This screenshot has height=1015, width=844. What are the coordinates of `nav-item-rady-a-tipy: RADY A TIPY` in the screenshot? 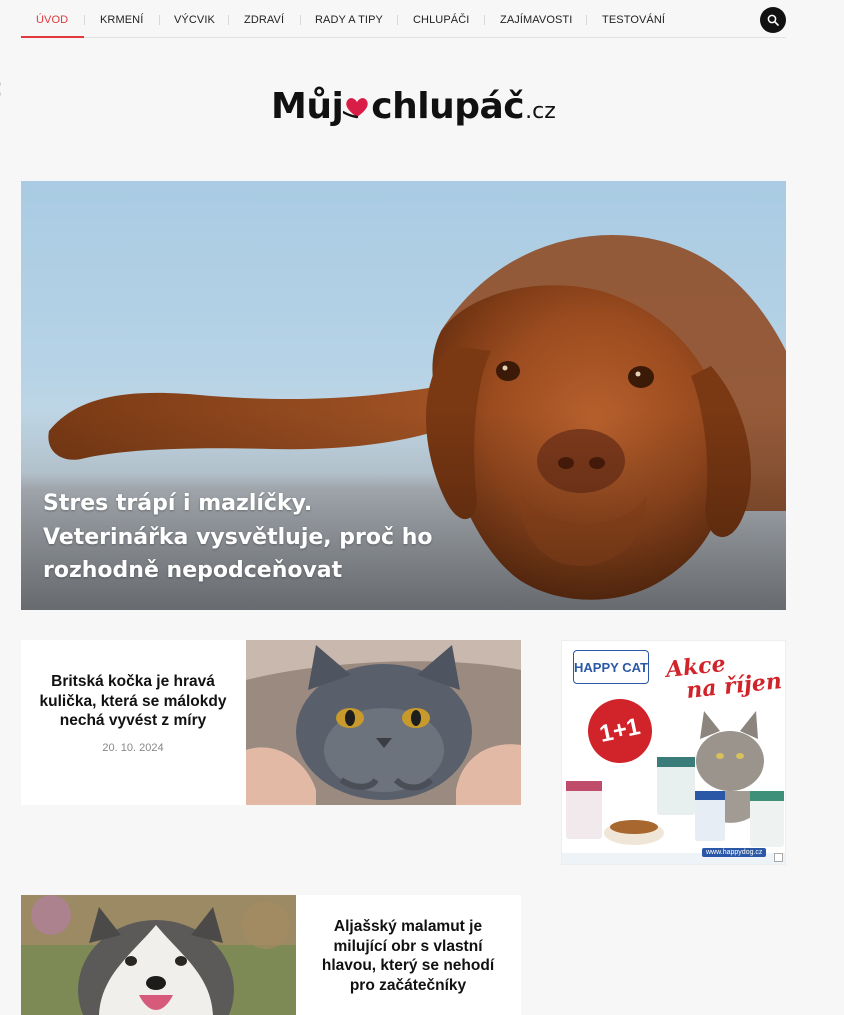 It's located at (349, 20).